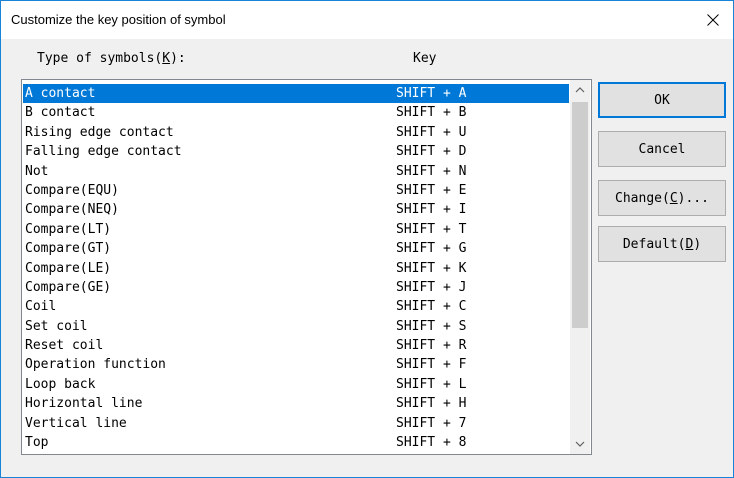 This screenshot has width=734, height=478. Describe the element at coordinates (68, 229) in the screenshot. I see `symbol-name: Compare(LT)` at that location.